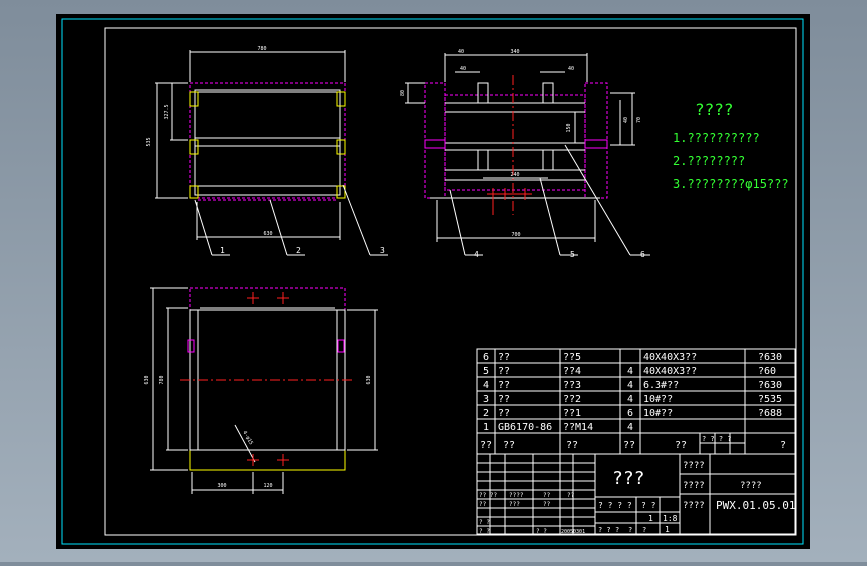  What do you see at coordinates (572, 399) in the screenshot?
I see `bom-cell-name: ??2` at bounding box center [572, 399].